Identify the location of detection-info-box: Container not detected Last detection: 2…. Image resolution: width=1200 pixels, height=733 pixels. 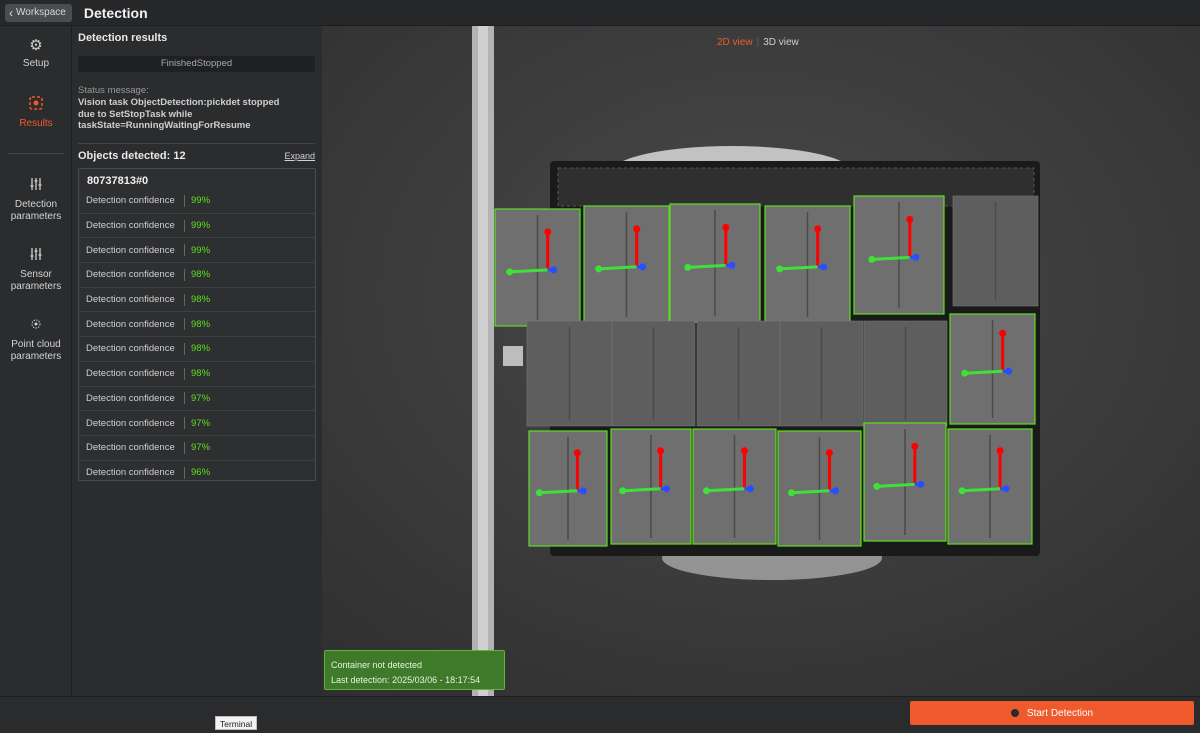
(414, 670).